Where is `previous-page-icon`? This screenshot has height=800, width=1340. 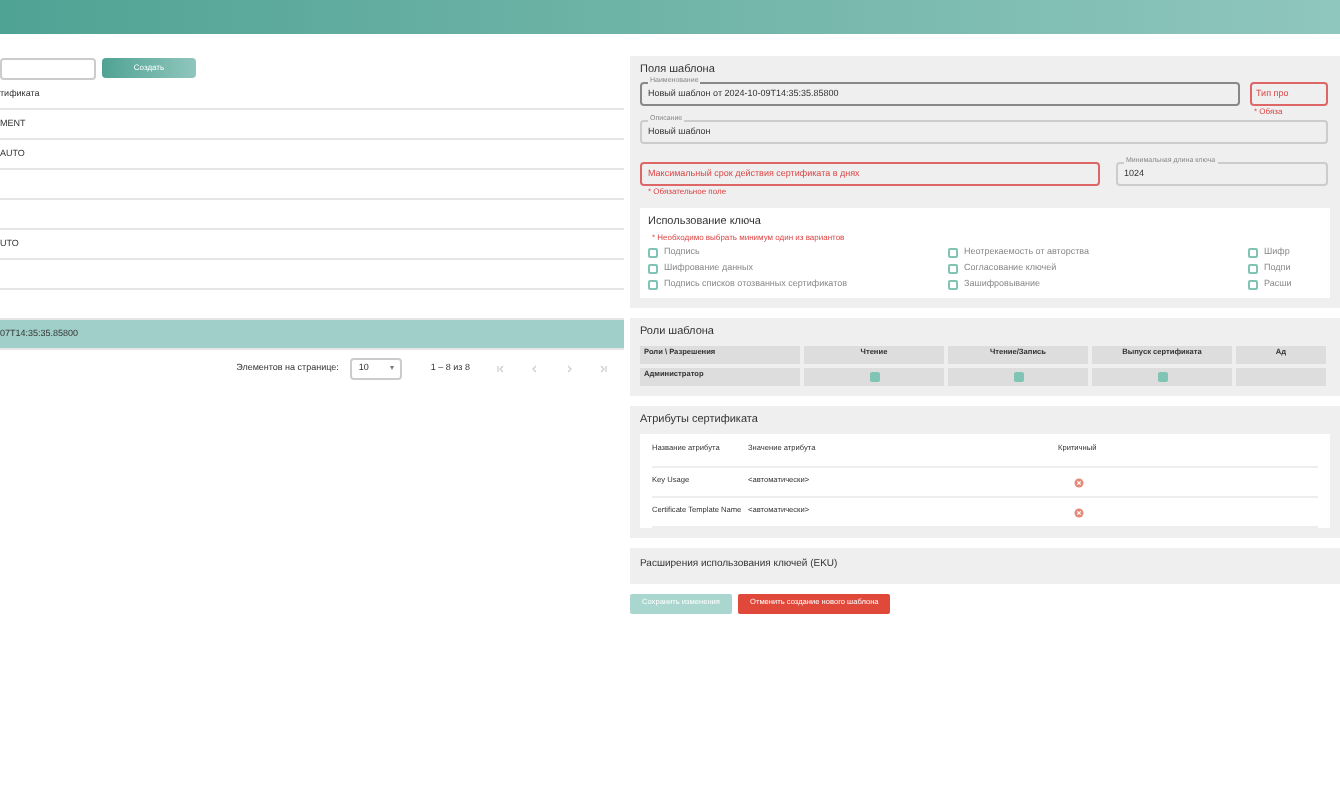 previous-page-icon is located at coordinates (535, 368).